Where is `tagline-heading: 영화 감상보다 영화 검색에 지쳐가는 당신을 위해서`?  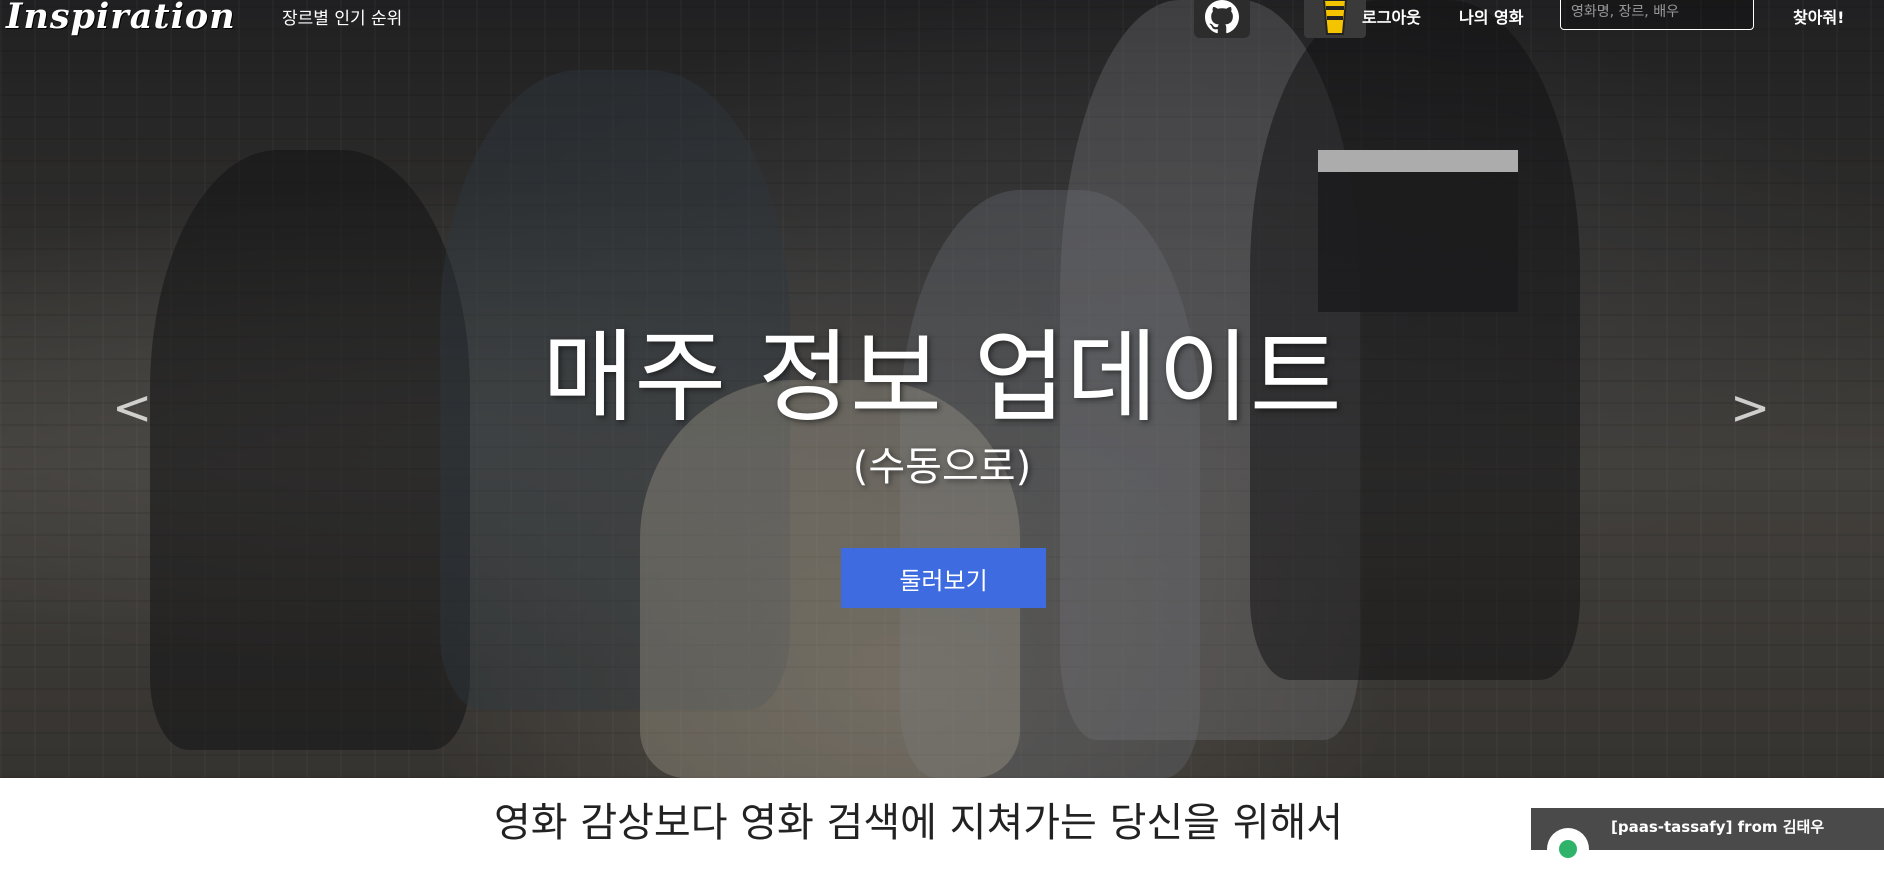 tagline-heading: 영화 감상보다 영화 검색에 지쳐가는 당신을 위해서 is located at coordinates (919, 823).